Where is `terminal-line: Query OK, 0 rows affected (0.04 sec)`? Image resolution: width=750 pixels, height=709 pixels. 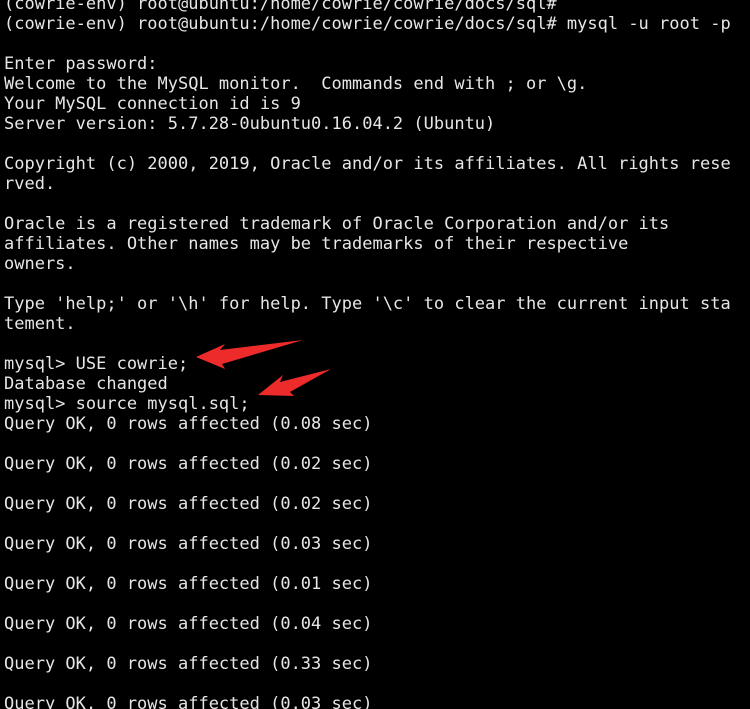 terminal-line: Query OK, 0 rows affected (0.04 sec) is located at coordinates (188, 624).